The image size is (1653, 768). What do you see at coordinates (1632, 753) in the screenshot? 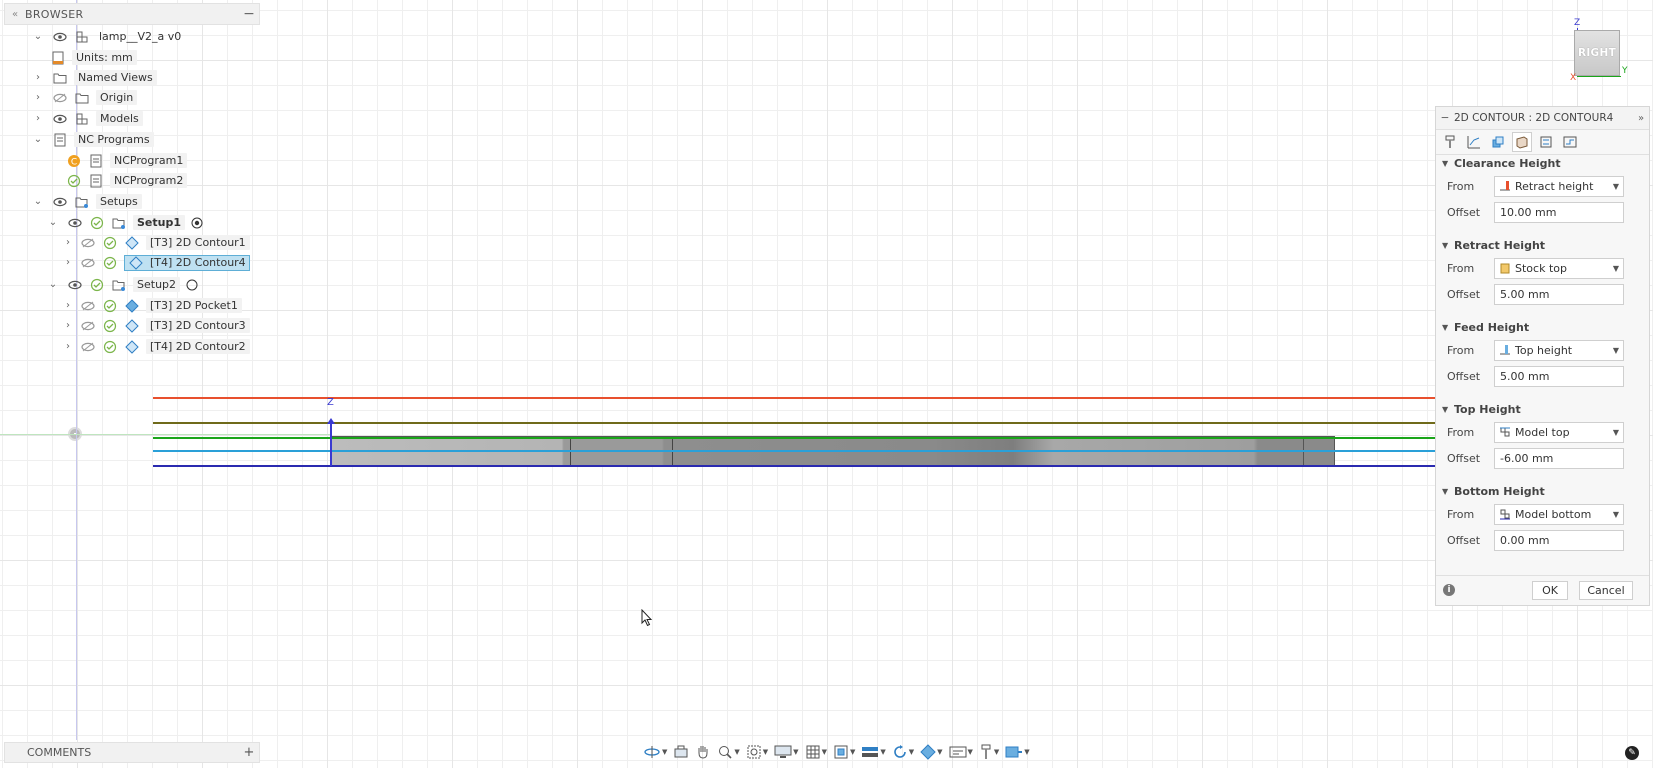
I see `notification-icon: ✎` at bounding box center [1632, 753].